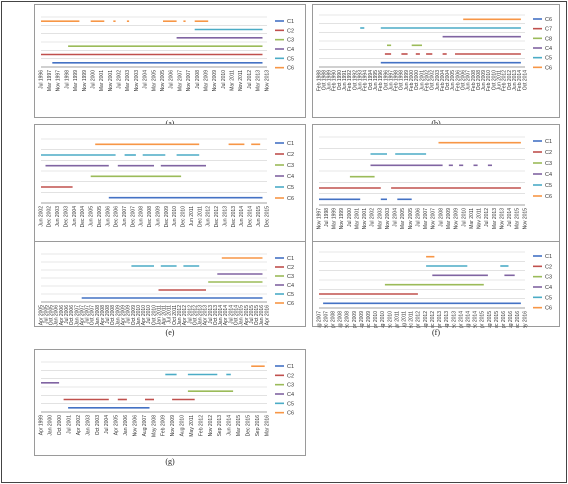 The image size is (568, 484). I want to click on x-tick-label: Dec 2013, so click(454, 319).